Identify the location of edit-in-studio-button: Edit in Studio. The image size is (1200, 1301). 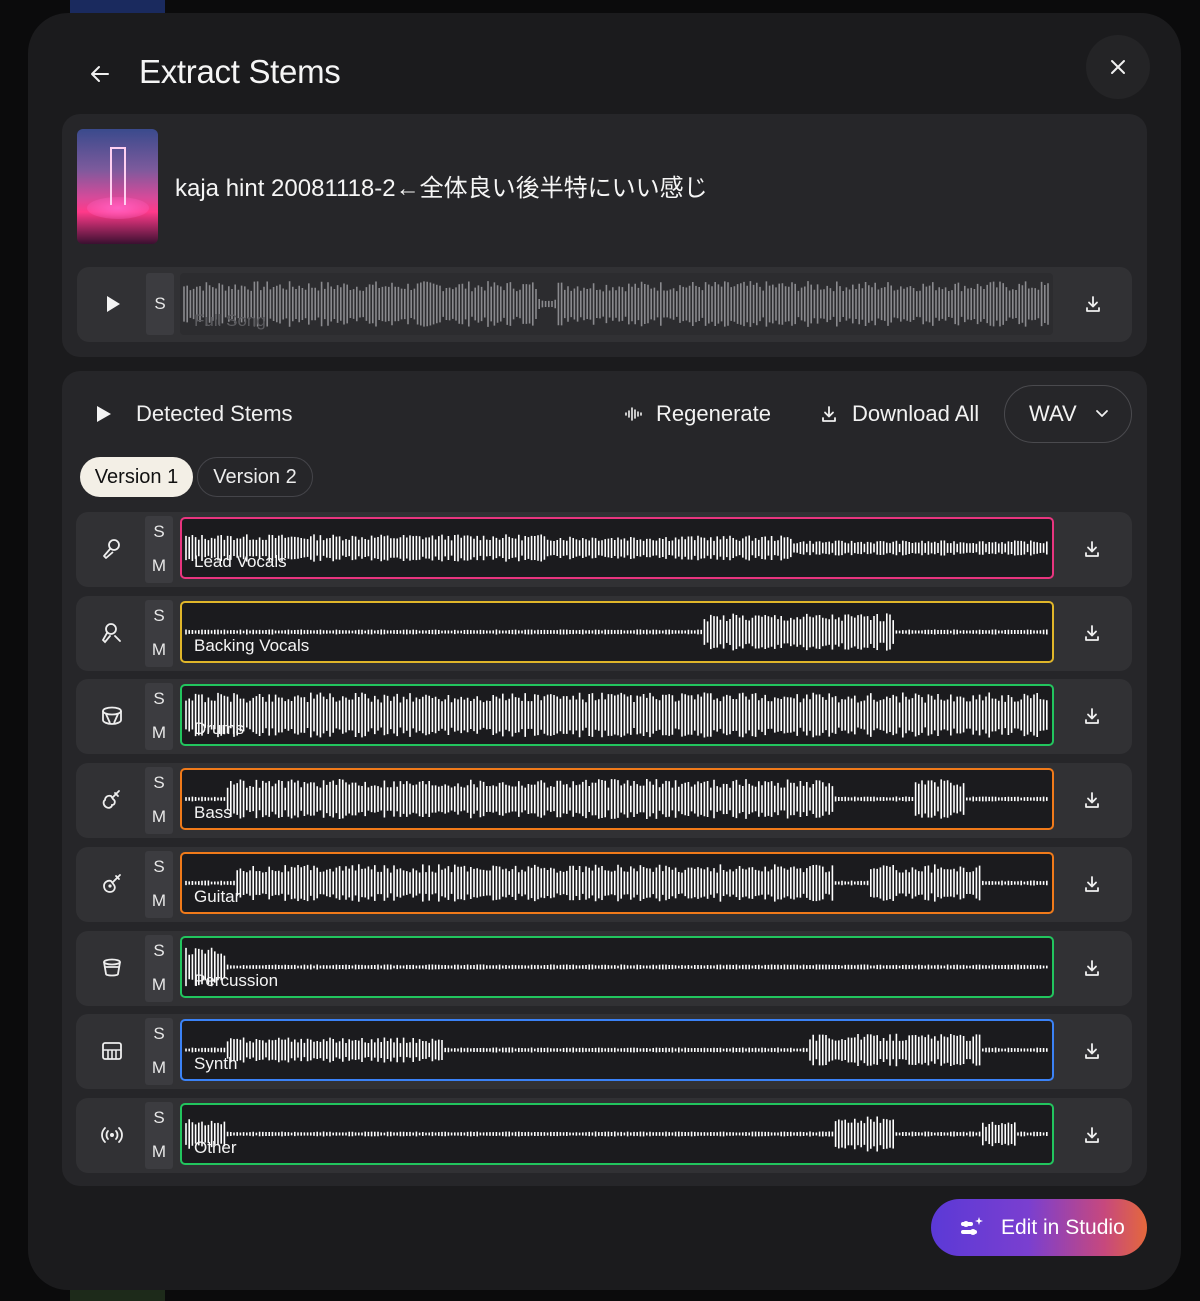
(1039, 1227).